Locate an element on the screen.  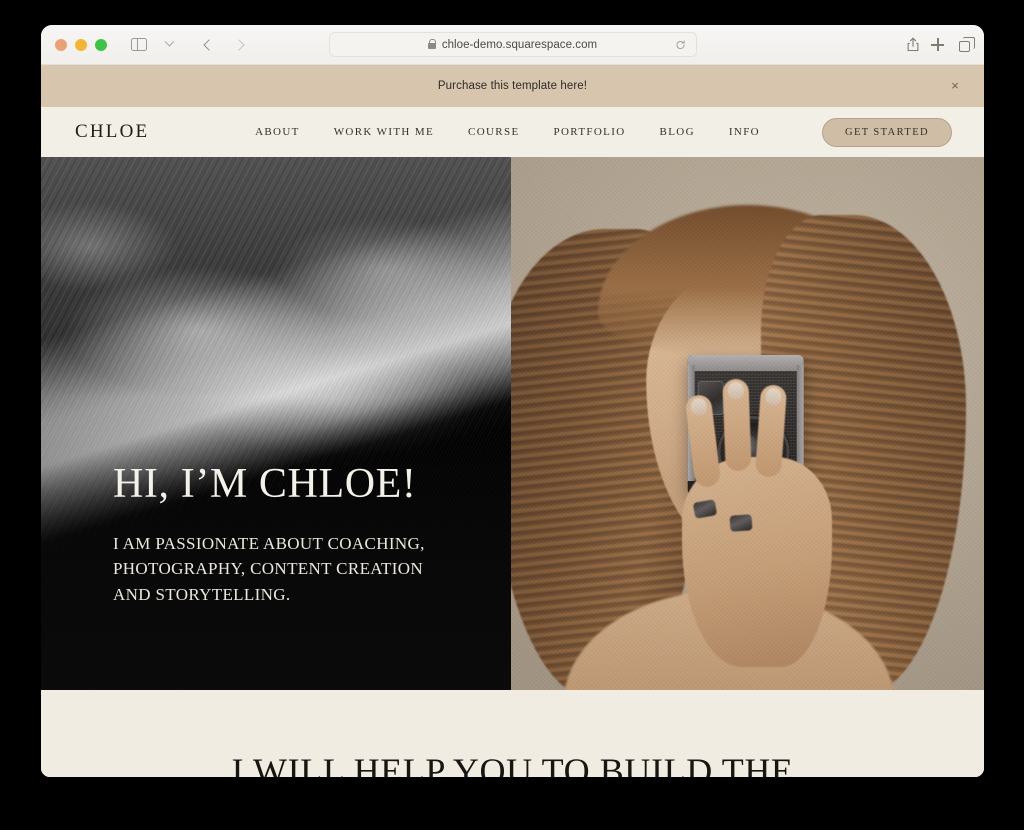
minimize-window-button is located at coordinates (81, 44).